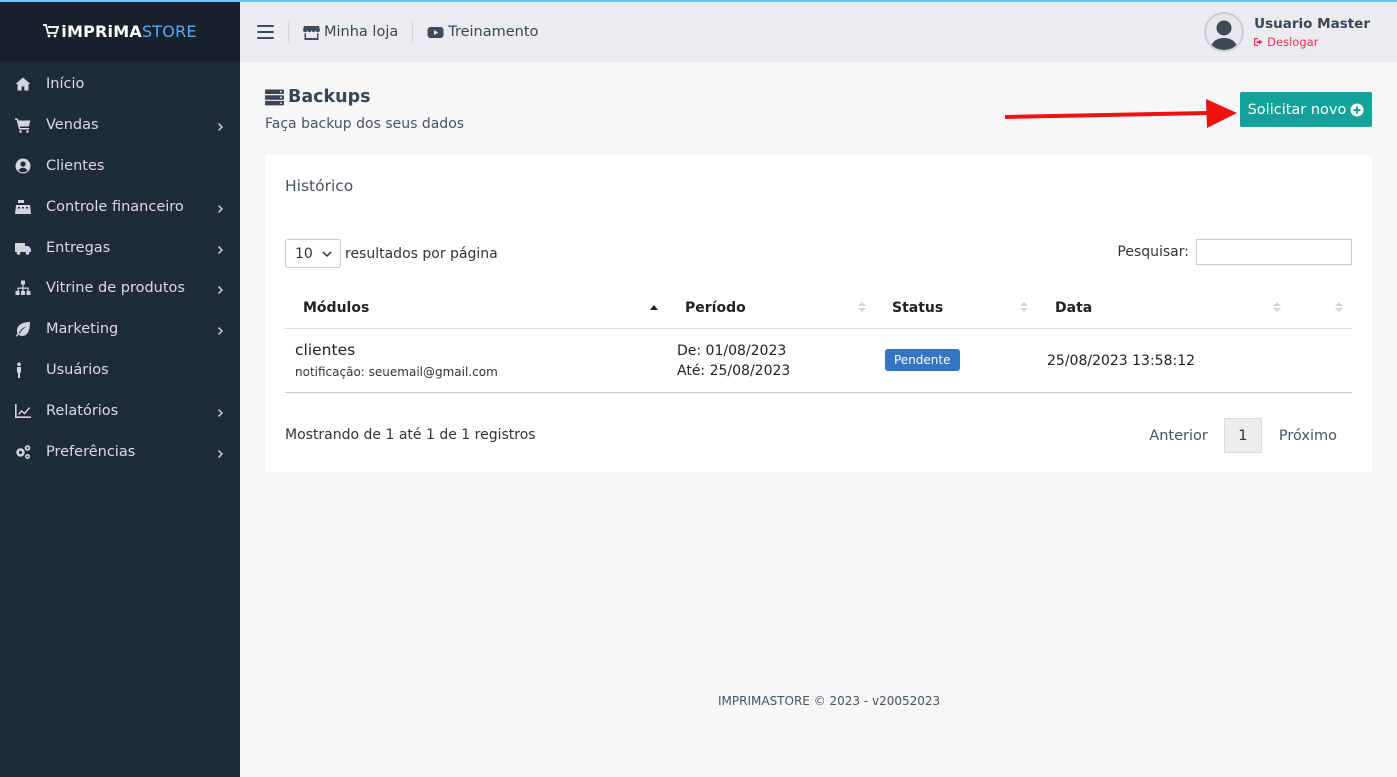  What do you see at coordinates (734, 371) in the screenshot?
I see `period-to: Até: 25/08/2023` at bounding box center [734, 371].